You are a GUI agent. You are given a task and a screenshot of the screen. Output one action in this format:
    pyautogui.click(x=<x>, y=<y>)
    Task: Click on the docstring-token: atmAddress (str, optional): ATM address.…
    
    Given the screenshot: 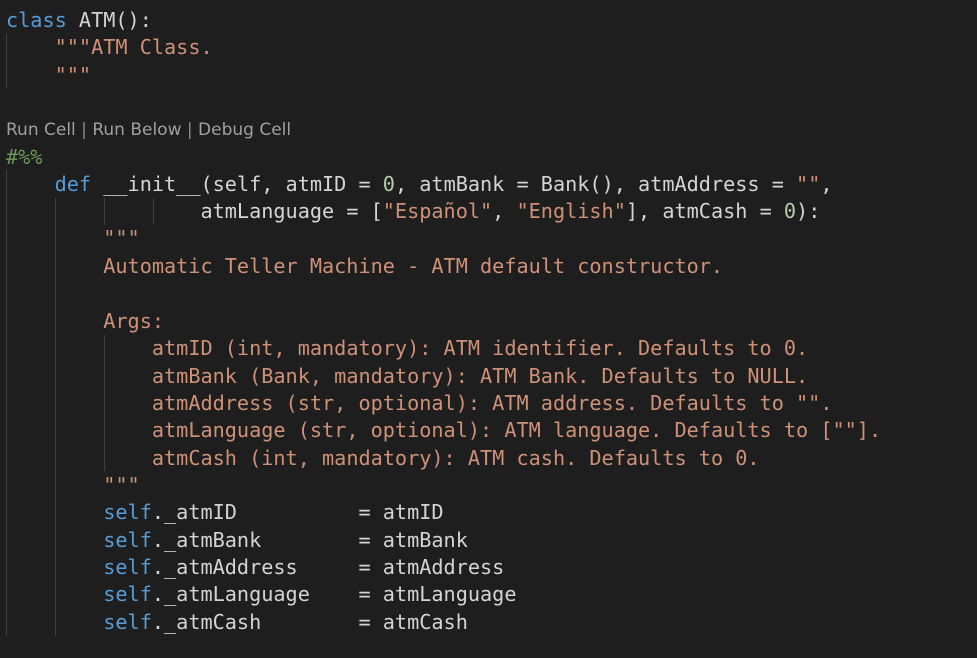 What is the action you would take?
    pyautogui.click(x=492, y=403)
    